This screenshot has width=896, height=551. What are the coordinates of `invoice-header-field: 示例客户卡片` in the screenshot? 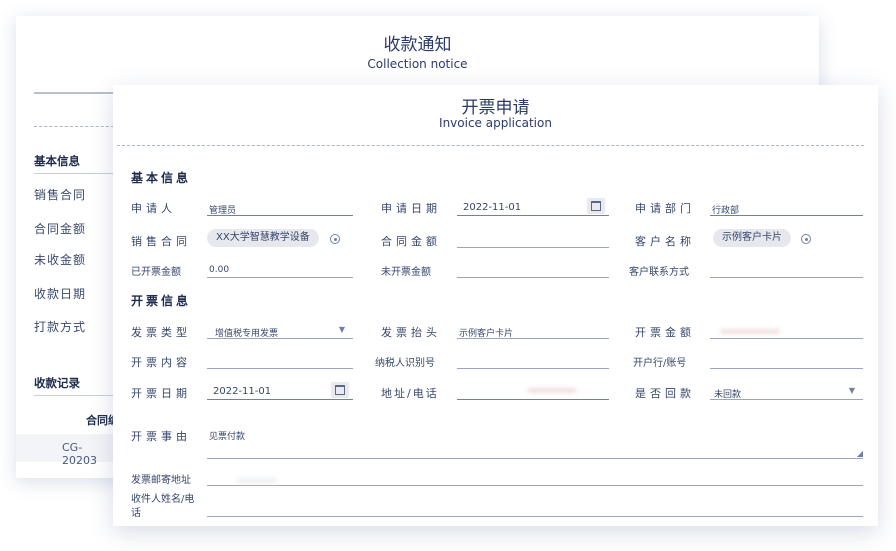 It's located at (533, 330).